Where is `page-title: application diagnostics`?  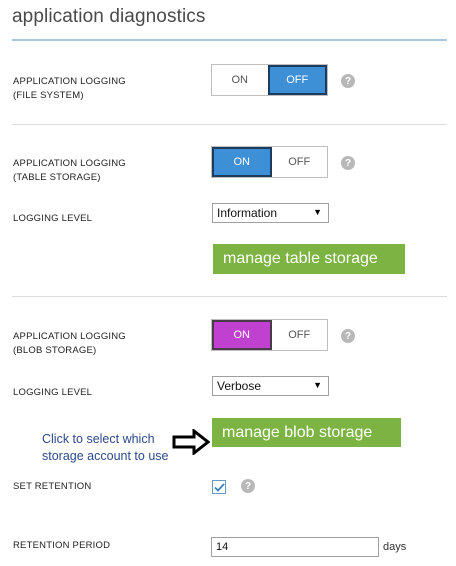 page-title: application diagnostics is located at coordinates (109, 16).